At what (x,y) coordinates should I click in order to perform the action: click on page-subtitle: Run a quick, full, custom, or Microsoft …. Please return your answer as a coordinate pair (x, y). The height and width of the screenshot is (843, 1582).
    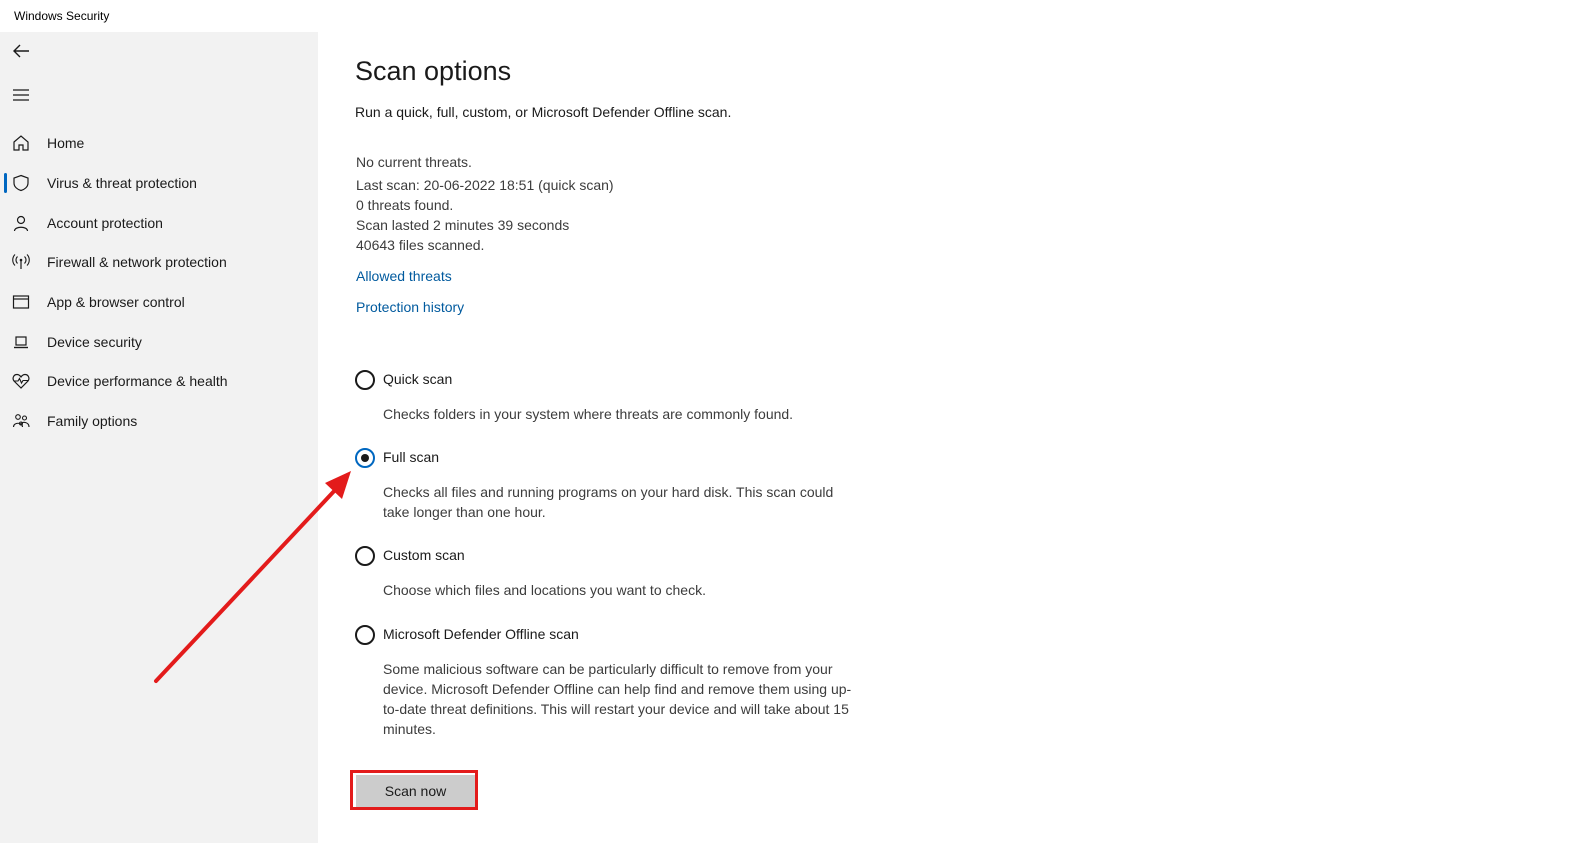
    Looking at the image, I should click on (543, 112).